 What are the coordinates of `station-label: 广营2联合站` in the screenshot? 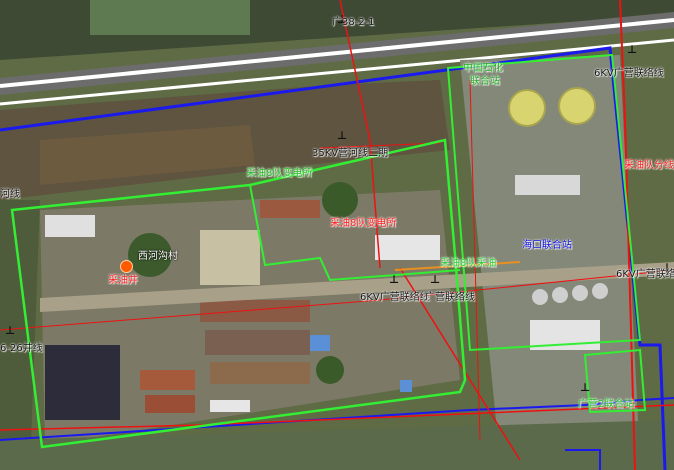 It's located at (606, 404).